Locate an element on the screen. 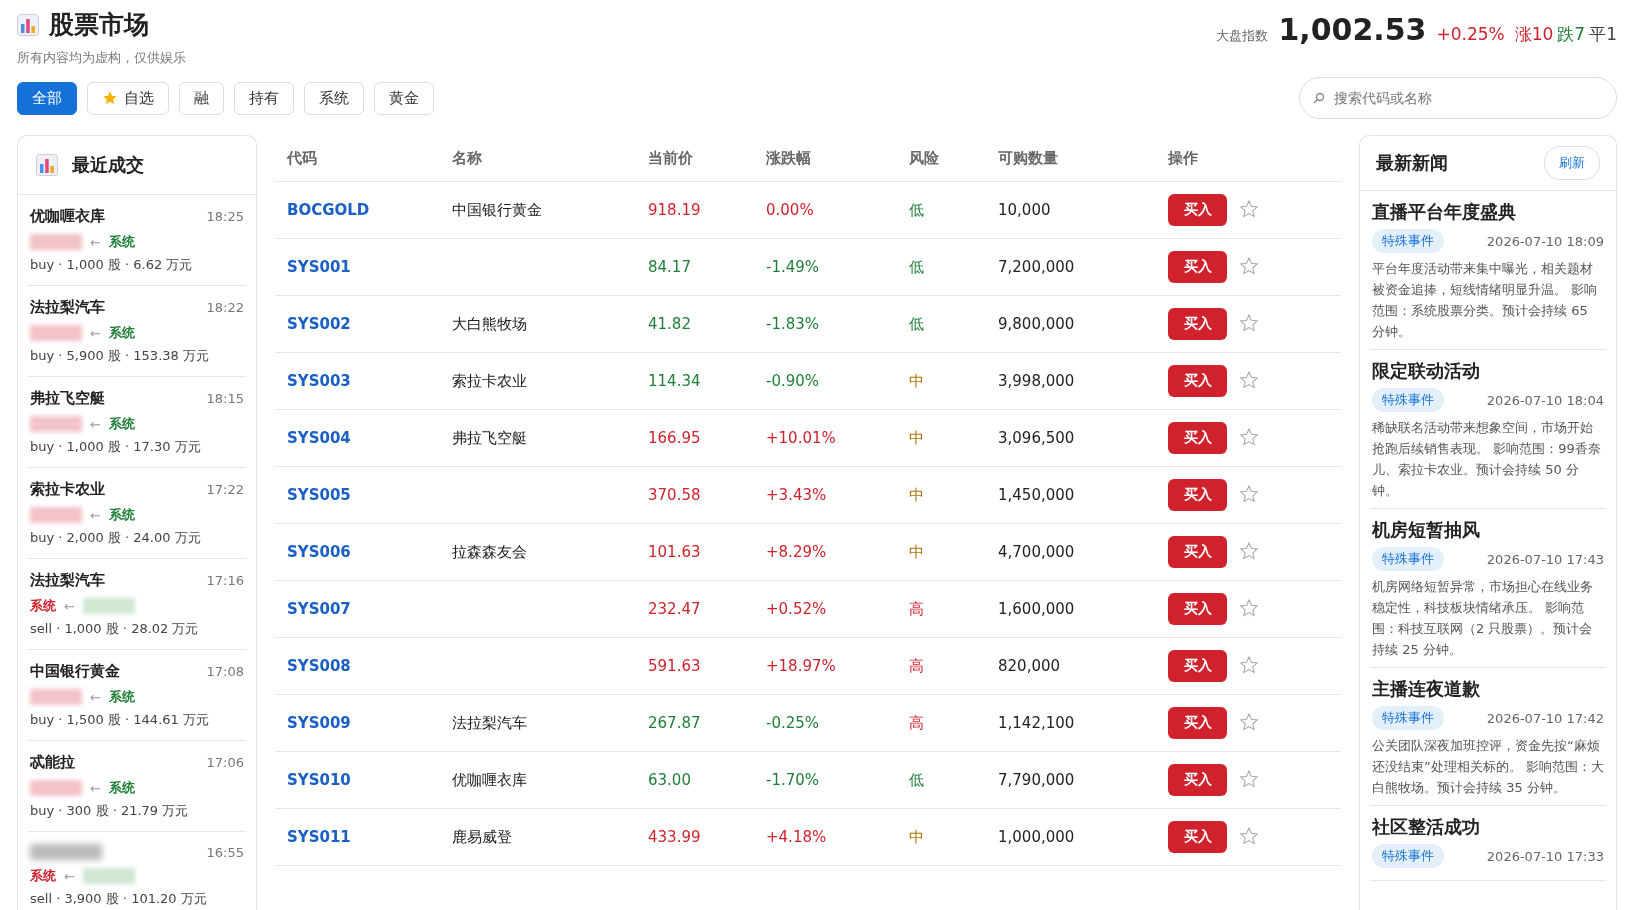 The width and height of the screenshot is (1650, 910). news-time: 2026-07-10 17:43 is located at coordinates (1545, 559).